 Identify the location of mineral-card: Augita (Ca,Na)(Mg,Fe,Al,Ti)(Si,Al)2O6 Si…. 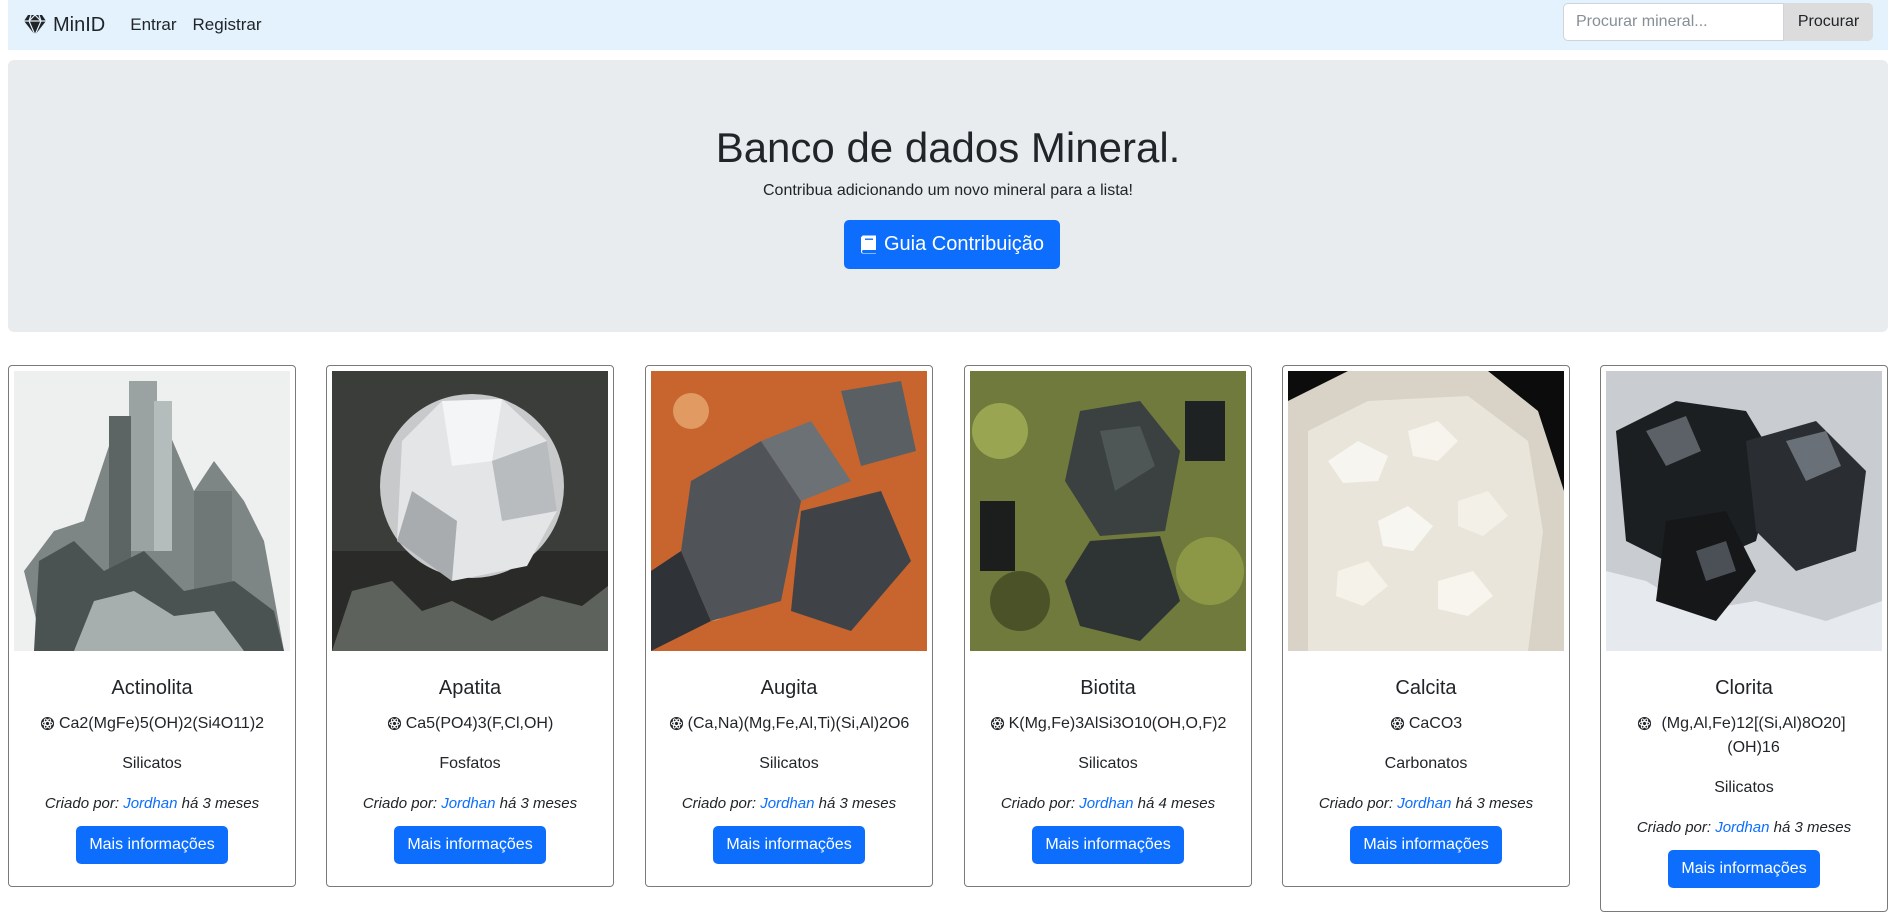
(789, 626).